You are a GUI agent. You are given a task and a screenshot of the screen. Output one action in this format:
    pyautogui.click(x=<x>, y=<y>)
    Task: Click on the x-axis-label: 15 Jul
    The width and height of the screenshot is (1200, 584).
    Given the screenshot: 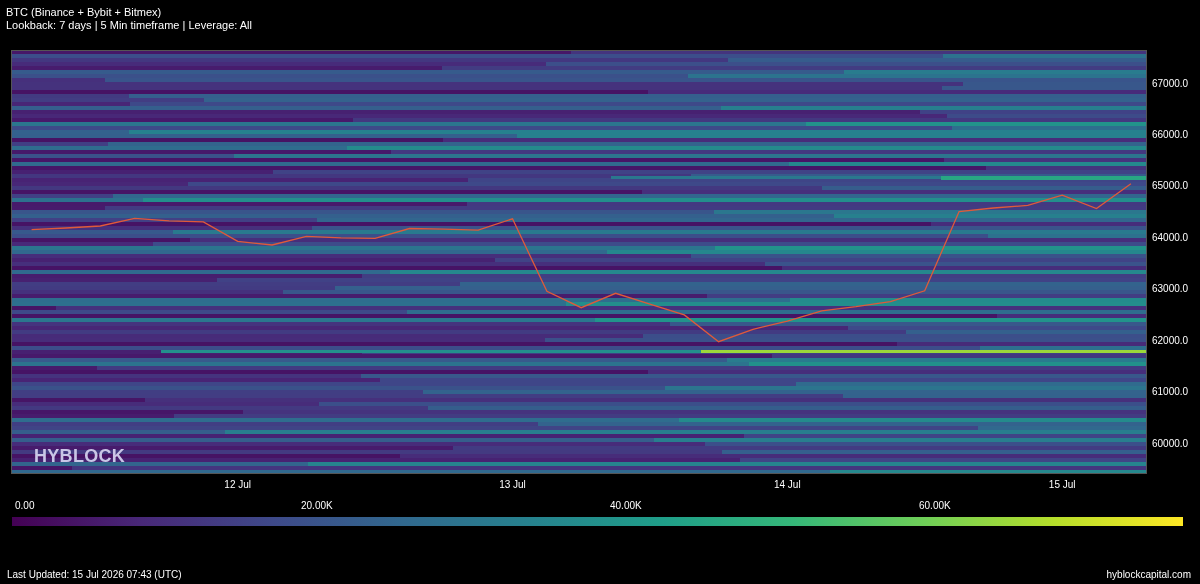 What is the action you would take?
    pyautogui.click(x=1062, y=484)
    